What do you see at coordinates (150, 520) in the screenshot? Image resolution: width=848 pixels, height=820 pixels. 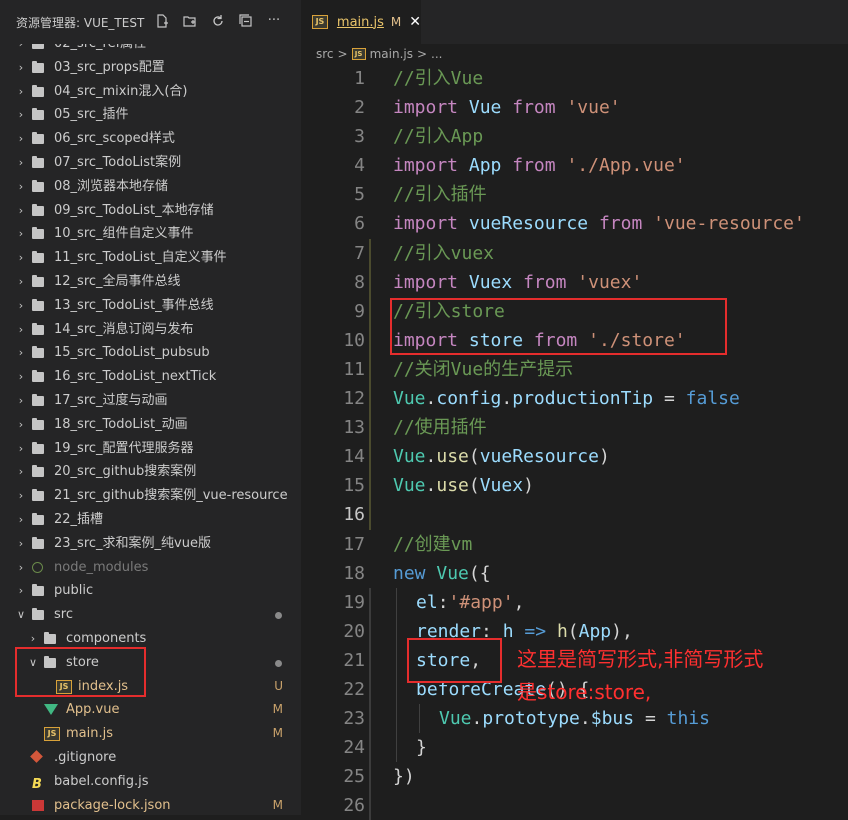 I see `tree-item: › 22_插槽` at bounding box center [150, 520].